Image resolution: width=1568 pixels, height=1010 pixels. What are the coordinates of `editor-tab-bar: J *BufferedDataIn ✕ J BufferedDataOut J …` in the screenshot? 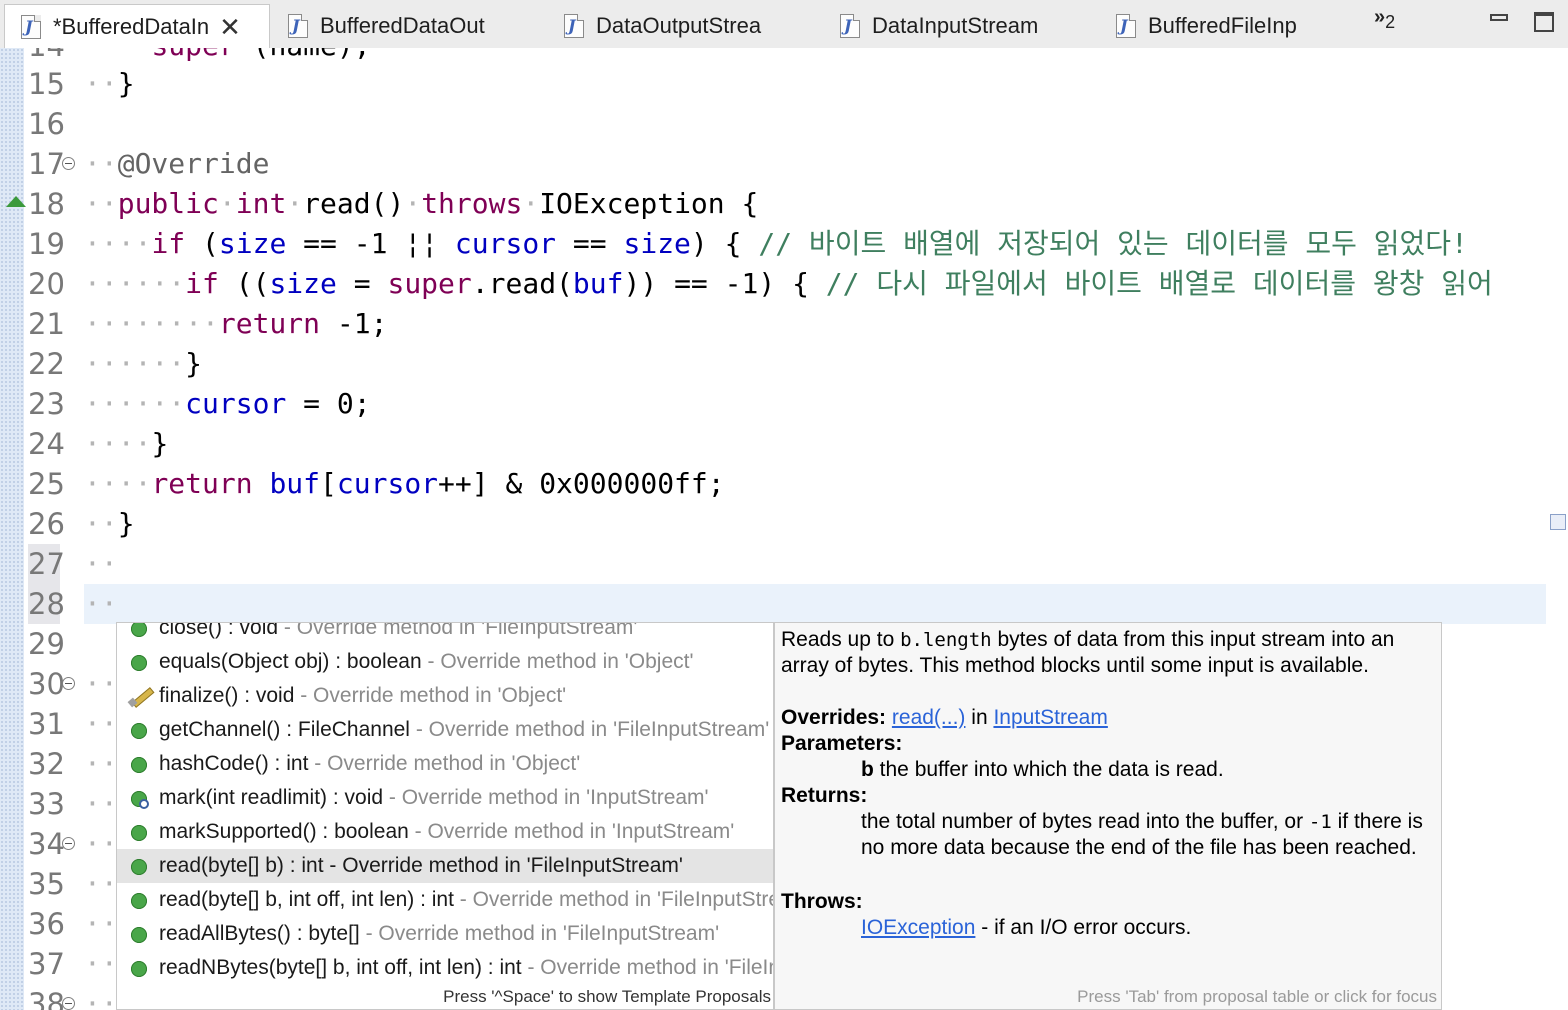 It's located at (784, 24).